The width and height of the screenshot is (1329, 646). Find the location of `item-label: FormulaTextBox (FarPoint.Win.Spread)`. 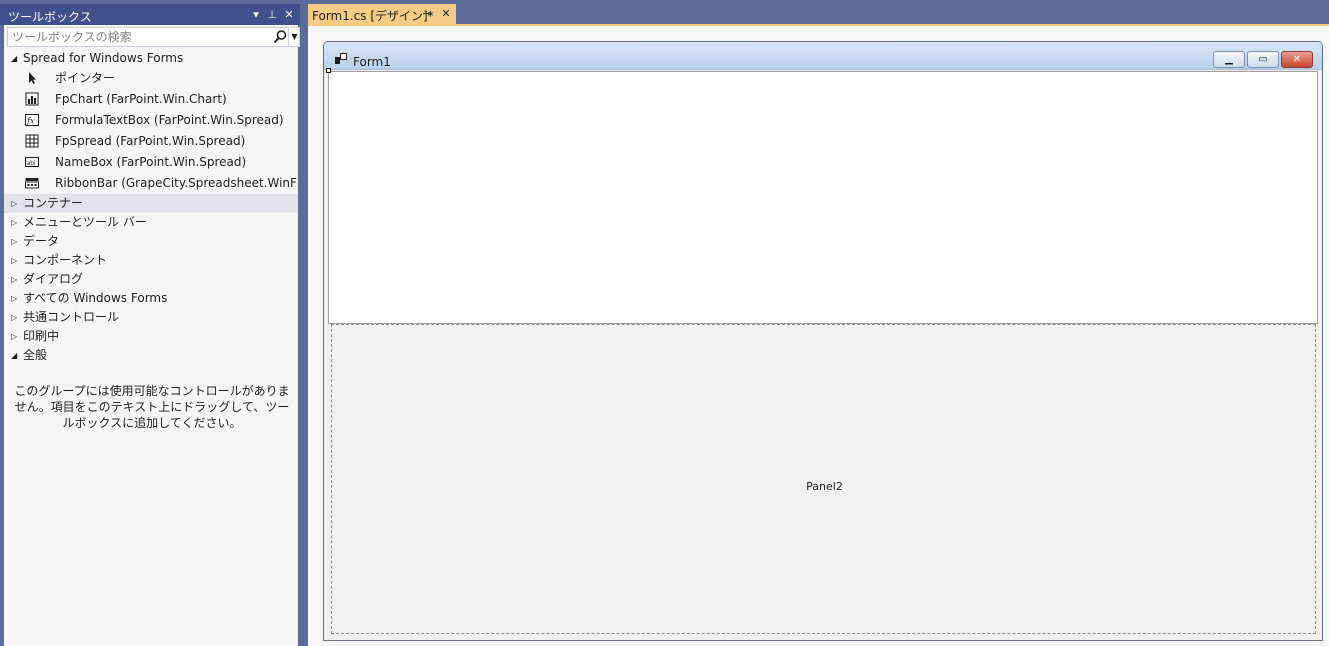

item-label: FormulaTextBox (FarPoint.Win.Spread) is located at coordinates (169, 120).